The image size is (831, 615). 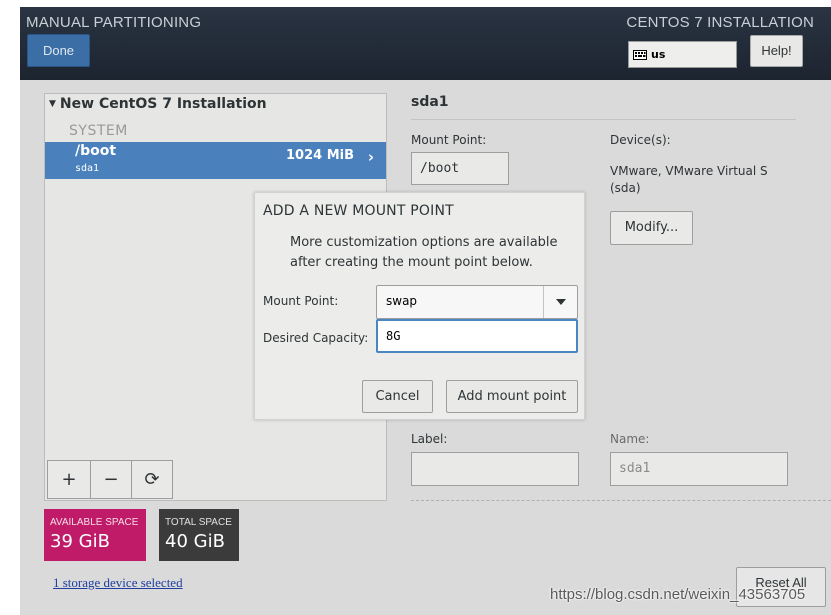 What do you see at coordinates (319, 155) in the screenshot?
I see `mount-point-size: 1024 MiB` at bounding box center [319, 155].